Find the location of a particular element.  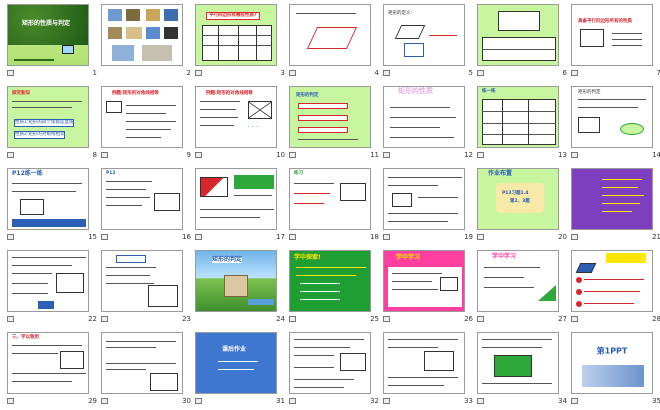

slide-8: 探究新知 性质1:矩形的四个角都是直角 性质2:矩形的对角线相等 8 is located at coordinates (52, 125).